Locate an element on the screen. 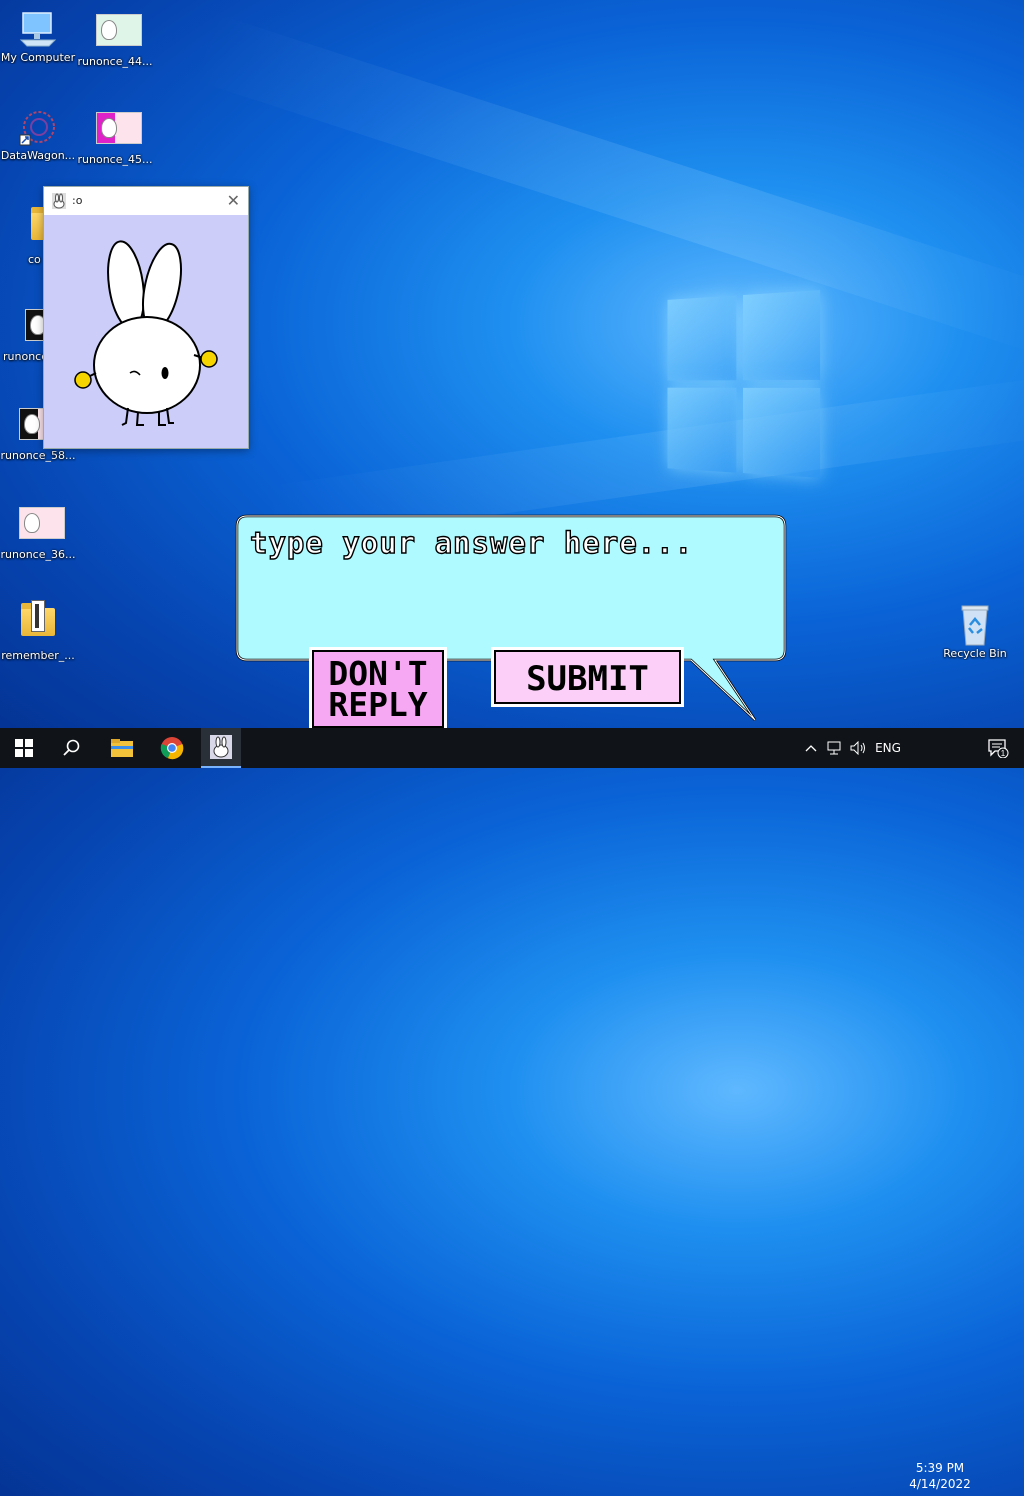 Image resolution: width=1024 pixels, height=1496 pixels. clock-date: 4/14/2022 is located at coordinates (940, 1484).